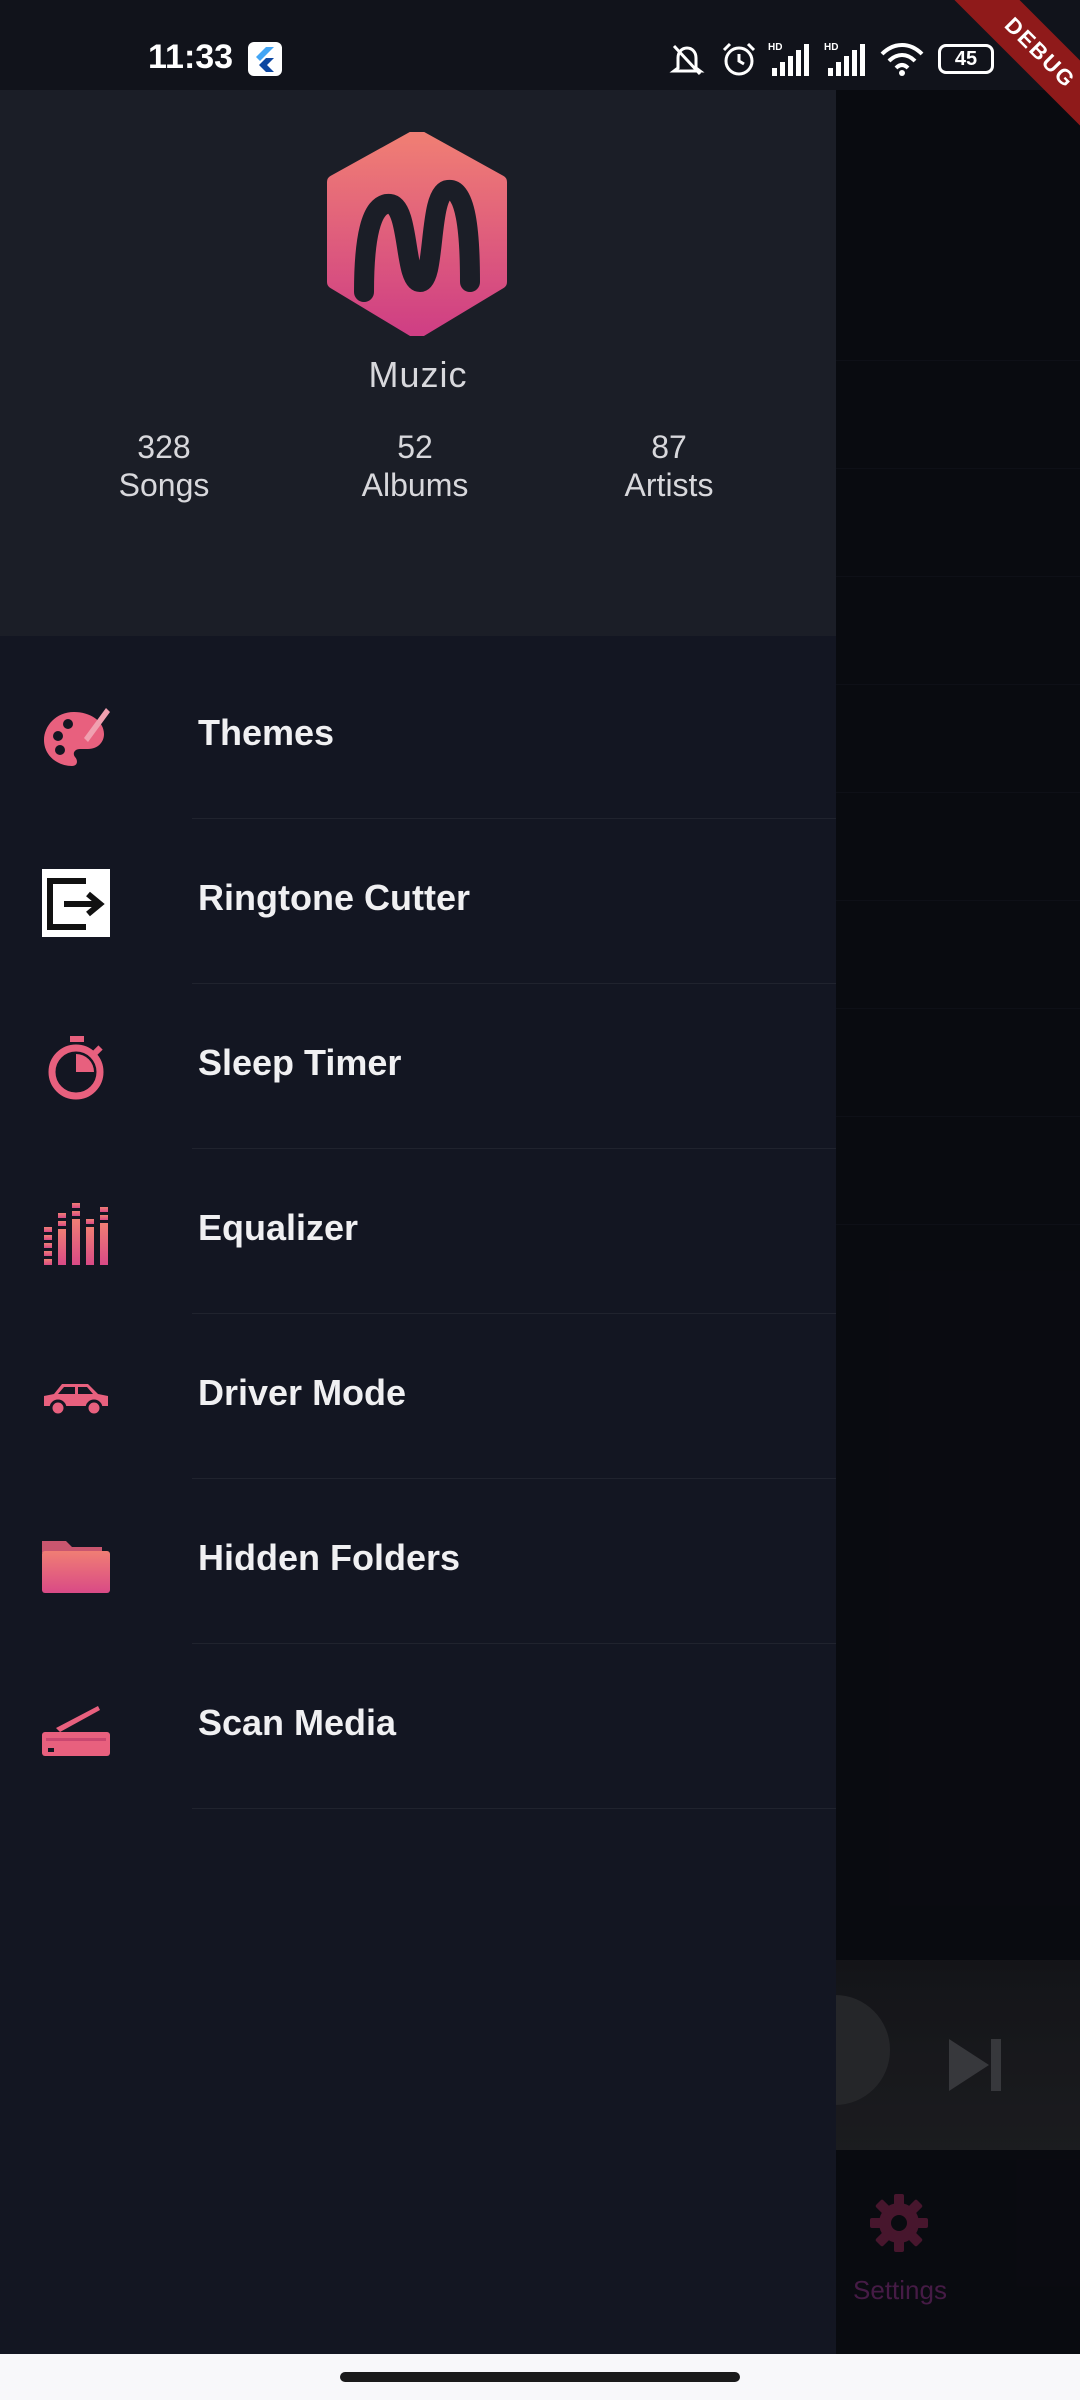 This screenshot has height=2400, width=1080. What do you see at coordinates (902, 59) in the screenshot?
I see `wifi-icon` at bounding box center [902, 59].